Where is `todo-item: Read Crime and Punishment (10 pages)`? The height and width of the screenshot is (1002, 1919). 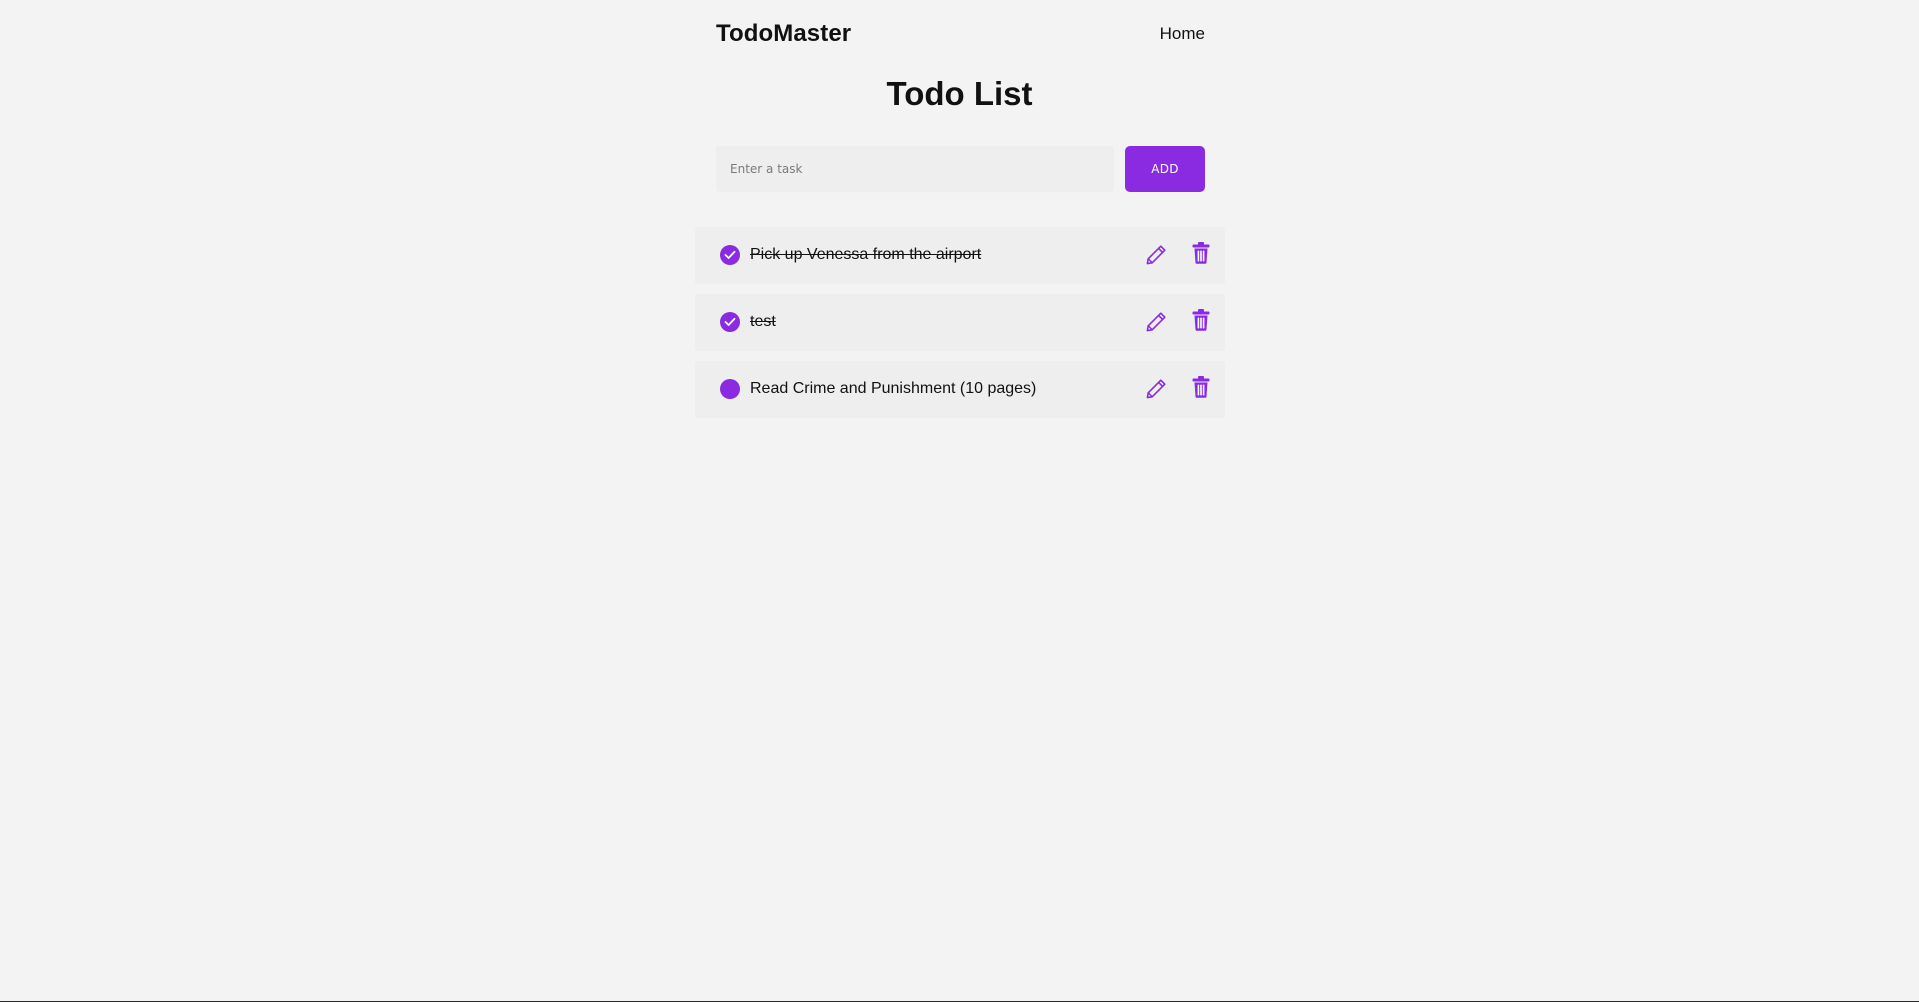
todo-item: Read Crime and Punishment (10 pages) is located at coordinates (960, 389).